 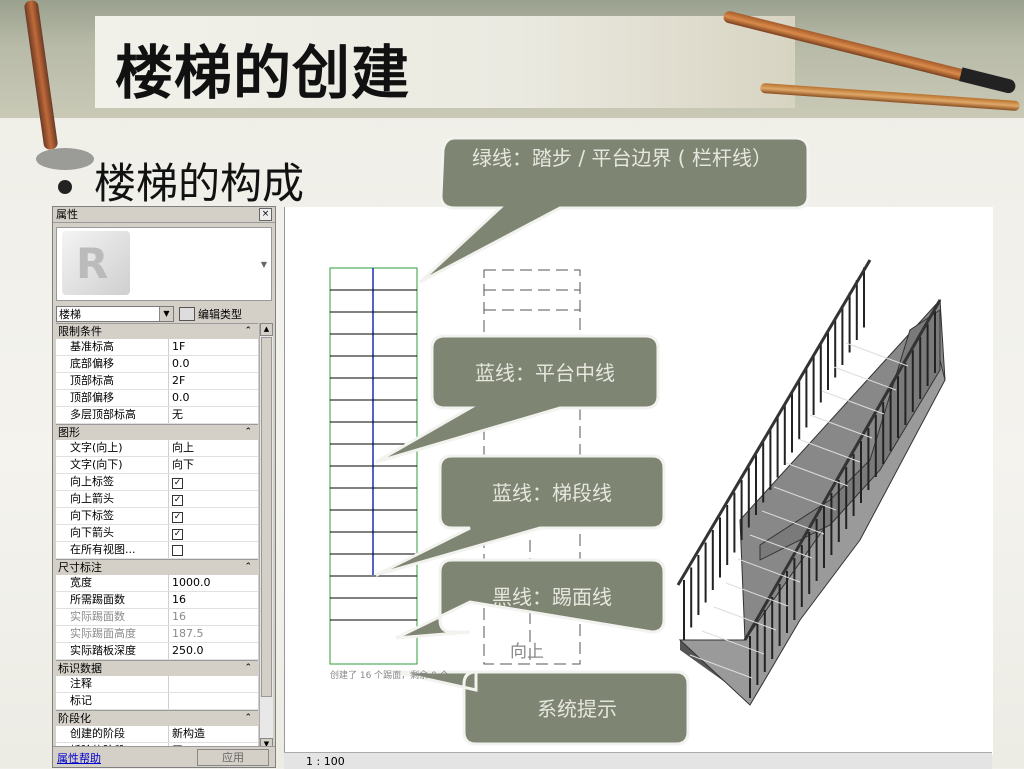 I want to click on callout-blue-run, so click(x=520, y=515).